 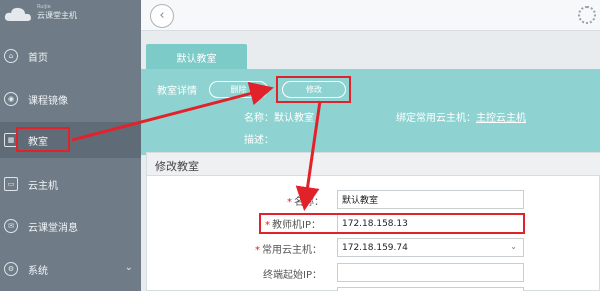 I want to click on bound-host-text: 绑定常用云主机：主控云主机, so click(x=461, y=116).